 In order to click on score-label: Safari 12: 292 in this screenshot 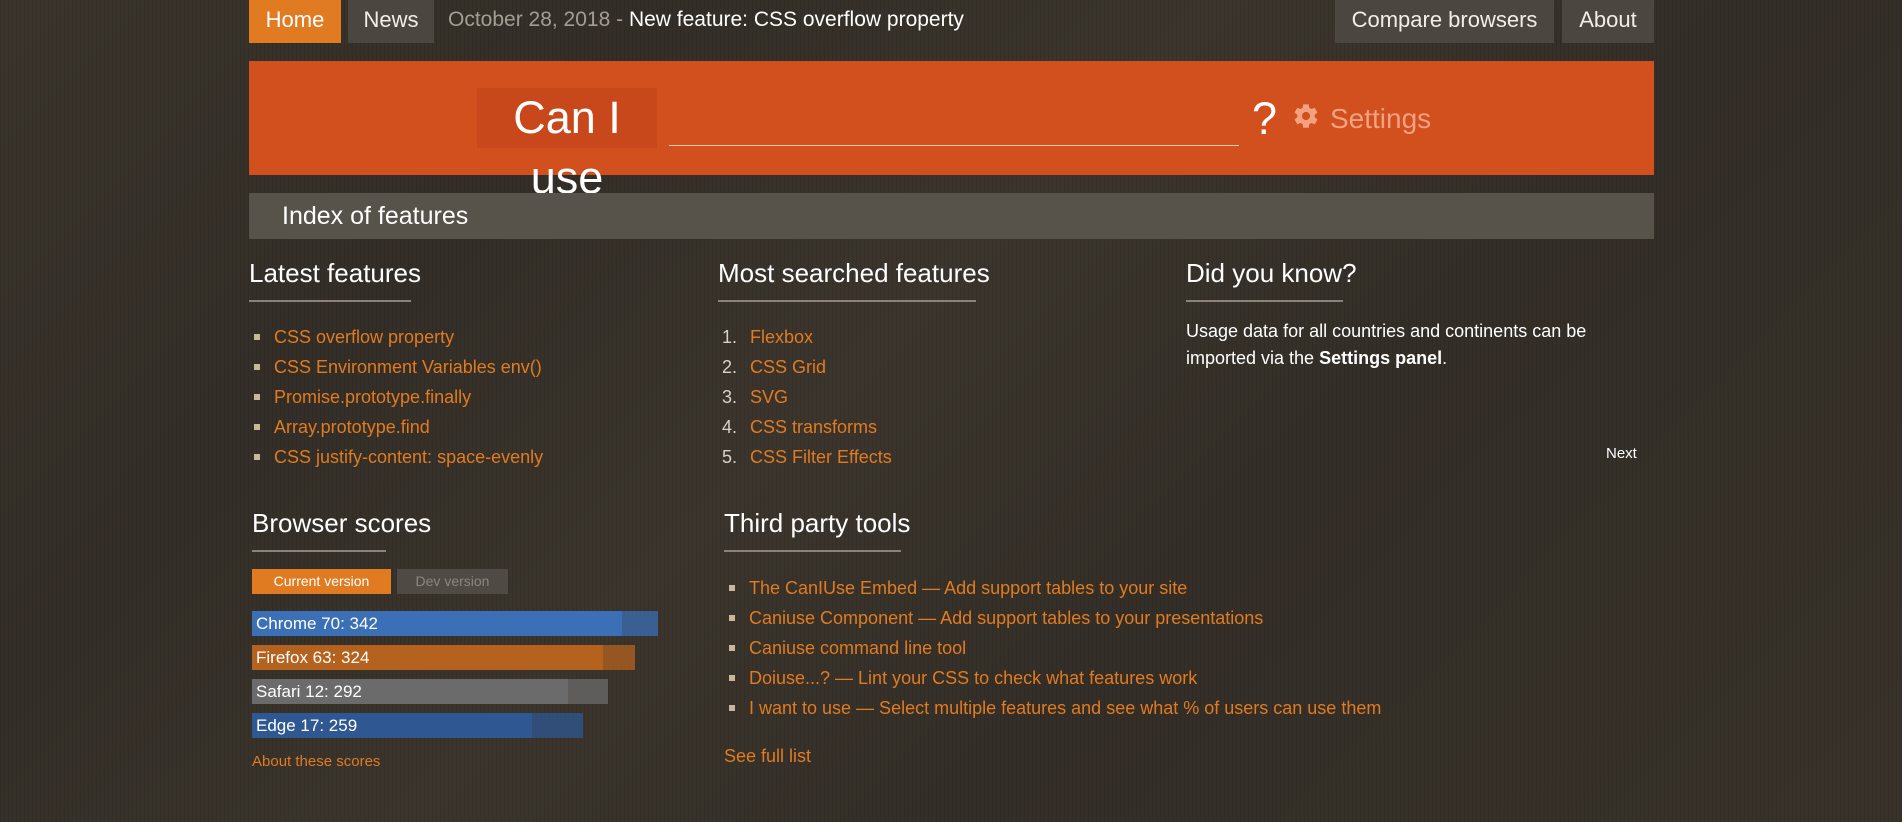, I will do `click(309, 691)`.